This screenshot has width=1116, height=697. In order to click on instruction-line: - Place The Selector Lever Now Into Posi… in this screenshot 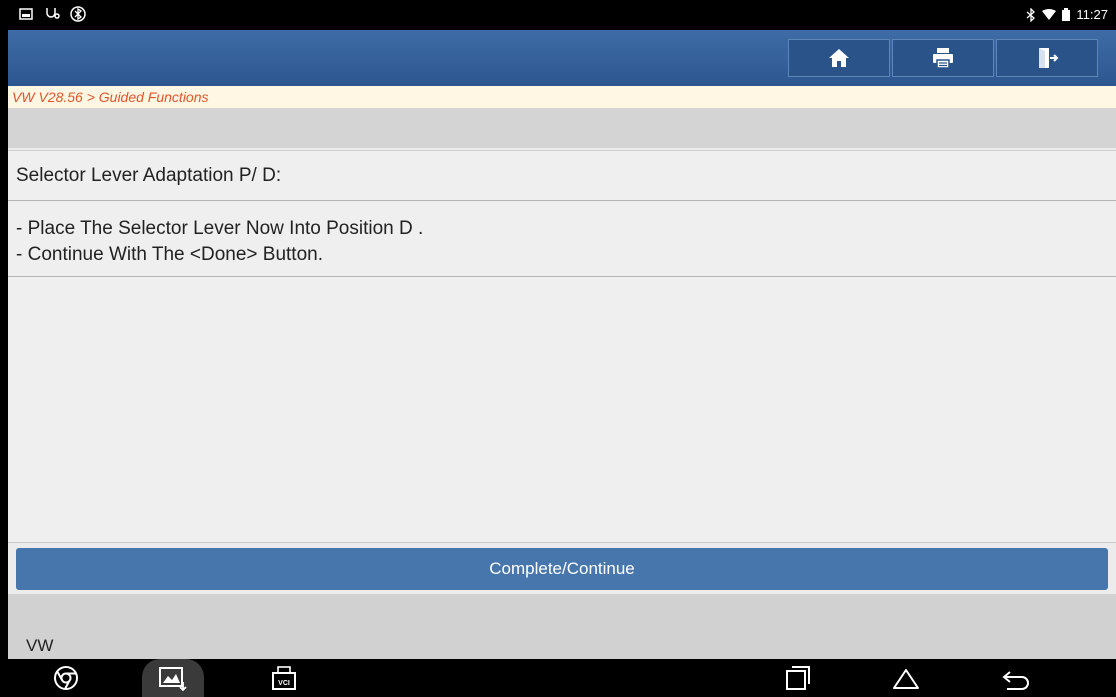, I will do `click(220, 228)`.